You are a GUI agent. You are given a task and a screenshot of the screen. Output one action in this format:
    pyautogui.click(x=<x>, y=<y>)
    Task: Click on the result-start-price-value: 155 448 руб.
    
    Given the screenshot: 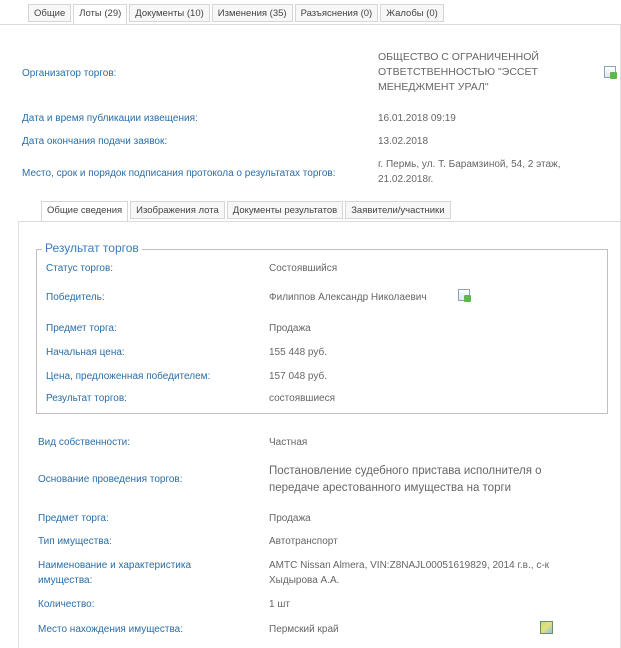 What is the action you would take?
    pyautogui.click(x=298, y=352)
    